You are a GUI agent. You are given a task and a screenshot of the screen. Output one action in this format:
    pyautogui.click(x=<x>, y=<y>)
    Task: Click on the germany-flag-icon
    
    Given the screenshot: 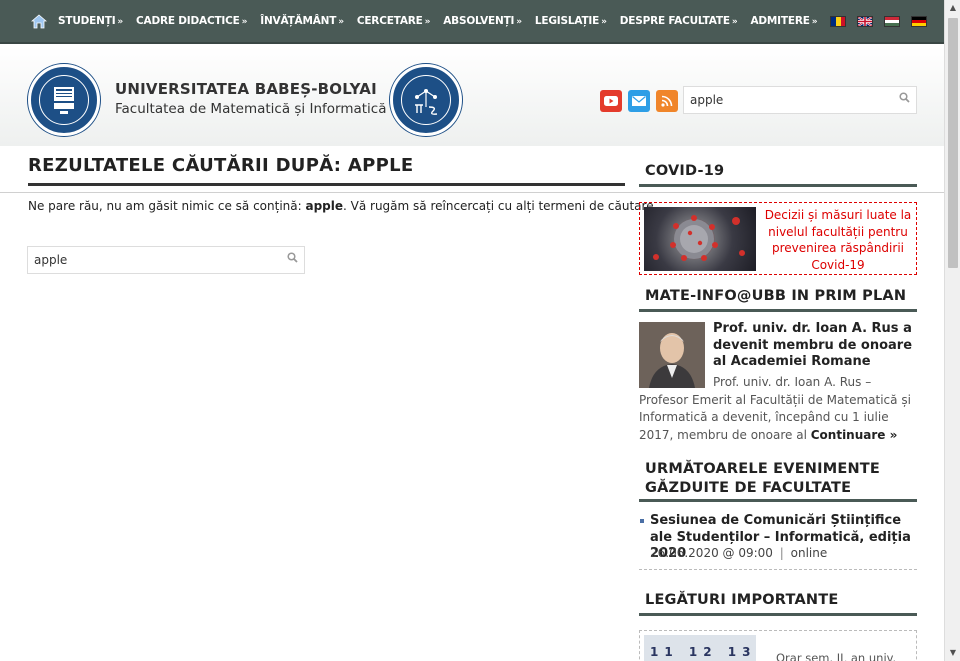 What is the action you would take?
    pyautogui.click(x=919, y=21)
    